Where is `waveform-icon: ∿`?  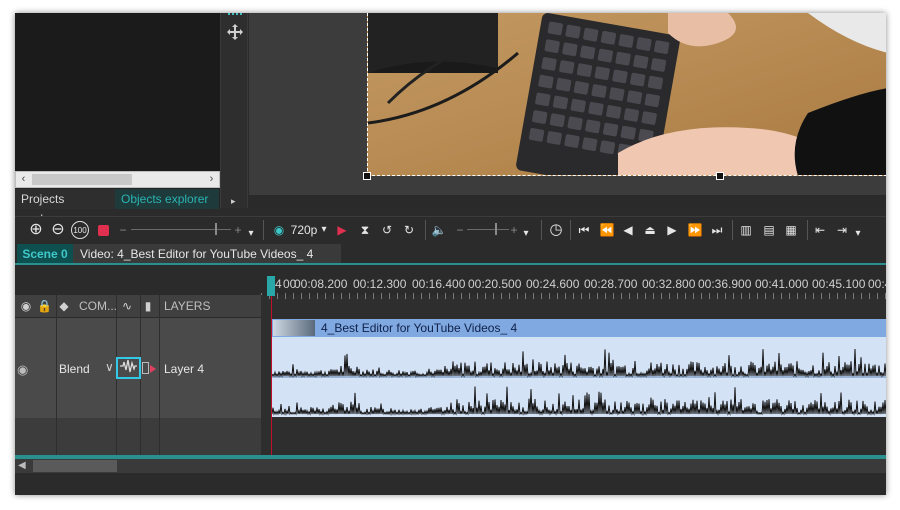 waveform-icon: ∿ is located at coordinates (127, 306).